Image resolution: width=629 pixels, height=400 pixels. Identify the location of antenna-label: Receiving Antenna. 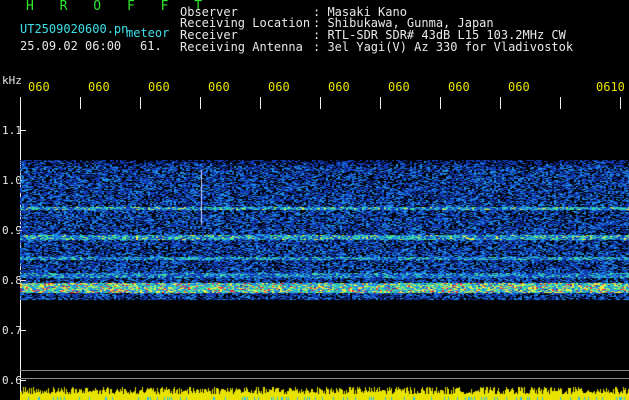
(241, 47).